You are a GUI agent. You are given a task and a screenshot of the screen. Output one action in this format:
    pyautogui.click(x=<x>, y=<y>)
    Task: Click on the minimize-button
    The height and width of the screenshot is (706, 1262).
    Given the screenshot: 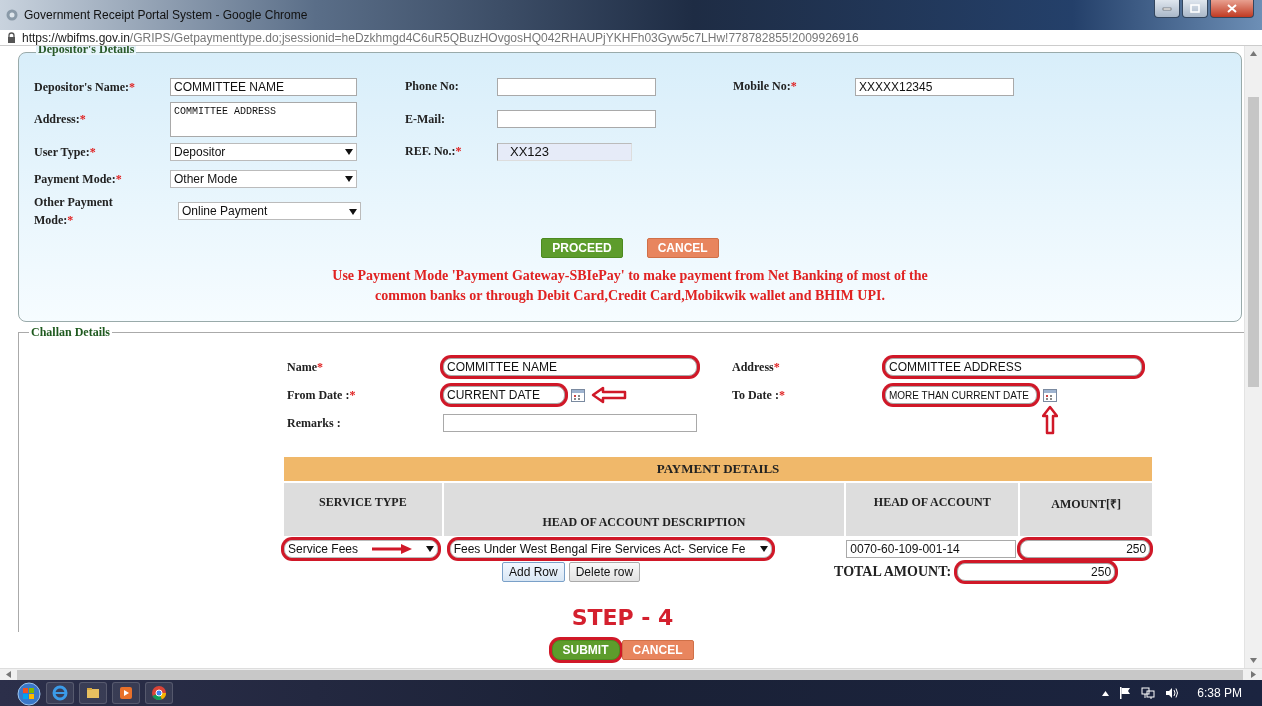 What is the action you would take?
    pyautogui.click(x=1167, y=9)
    